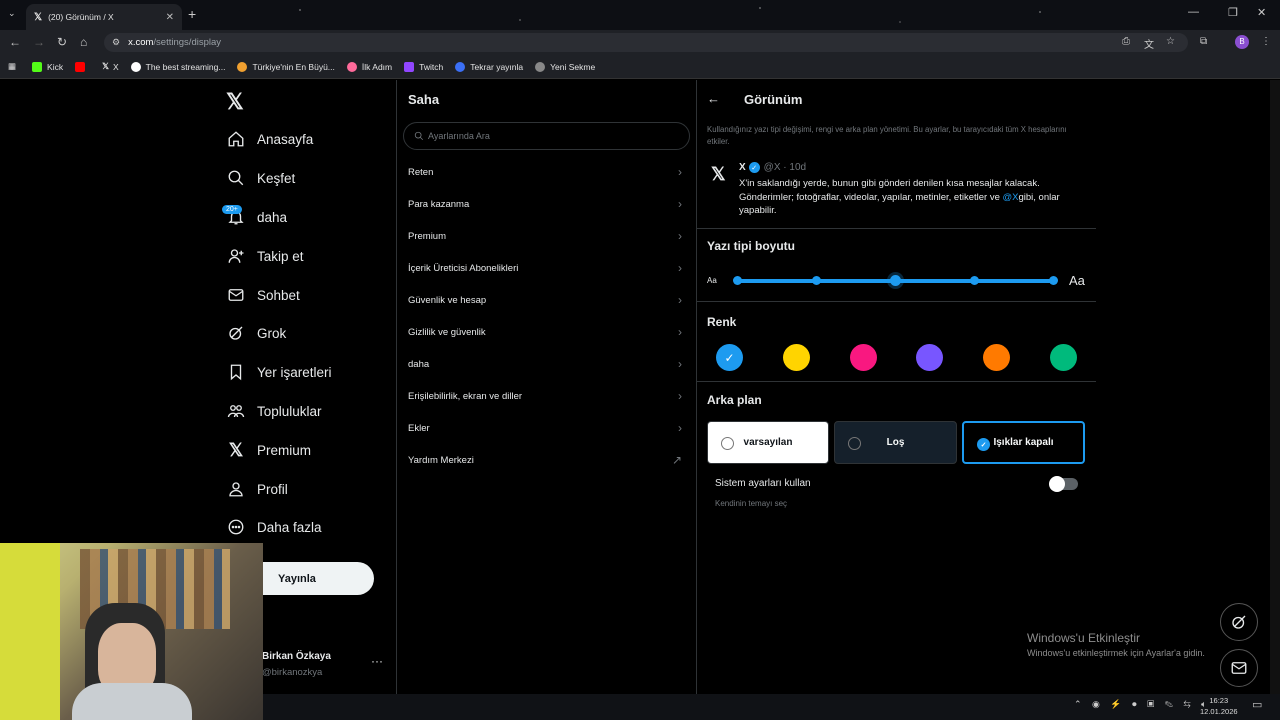 Image resolution: width=1280 pixels, height=720 pixels. Describe the element at coordinates (289, 411) in the screenshot. I see `nav-label: Topluluklar` at that location.